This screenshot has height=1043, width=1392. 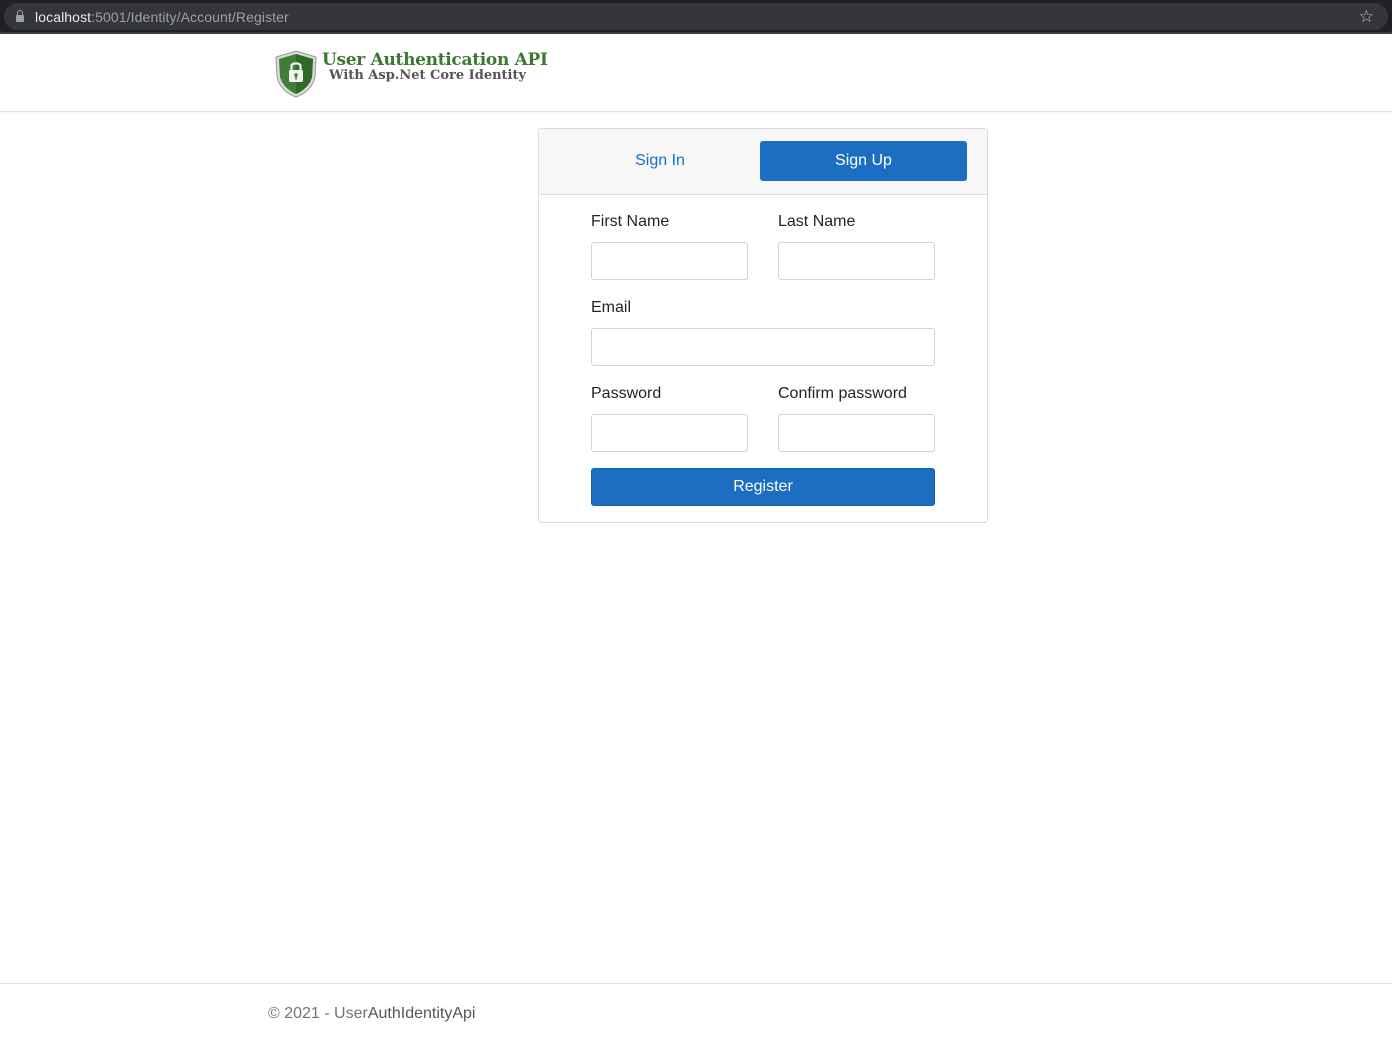 What do you see at coordinates (422, 1013) in the screenshot?
I see `footer-app-link: AuthIdentityApi` at bounding box center [422, 1013].